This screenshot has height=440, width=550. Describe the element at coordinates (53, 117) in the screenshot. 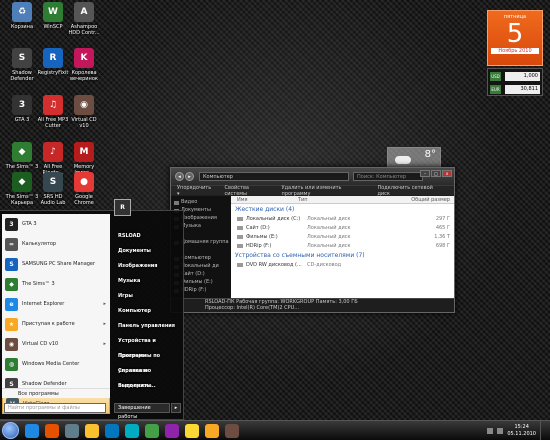

I see `desktop-icon: ♫ All Free MP3 Cutter` at that location.